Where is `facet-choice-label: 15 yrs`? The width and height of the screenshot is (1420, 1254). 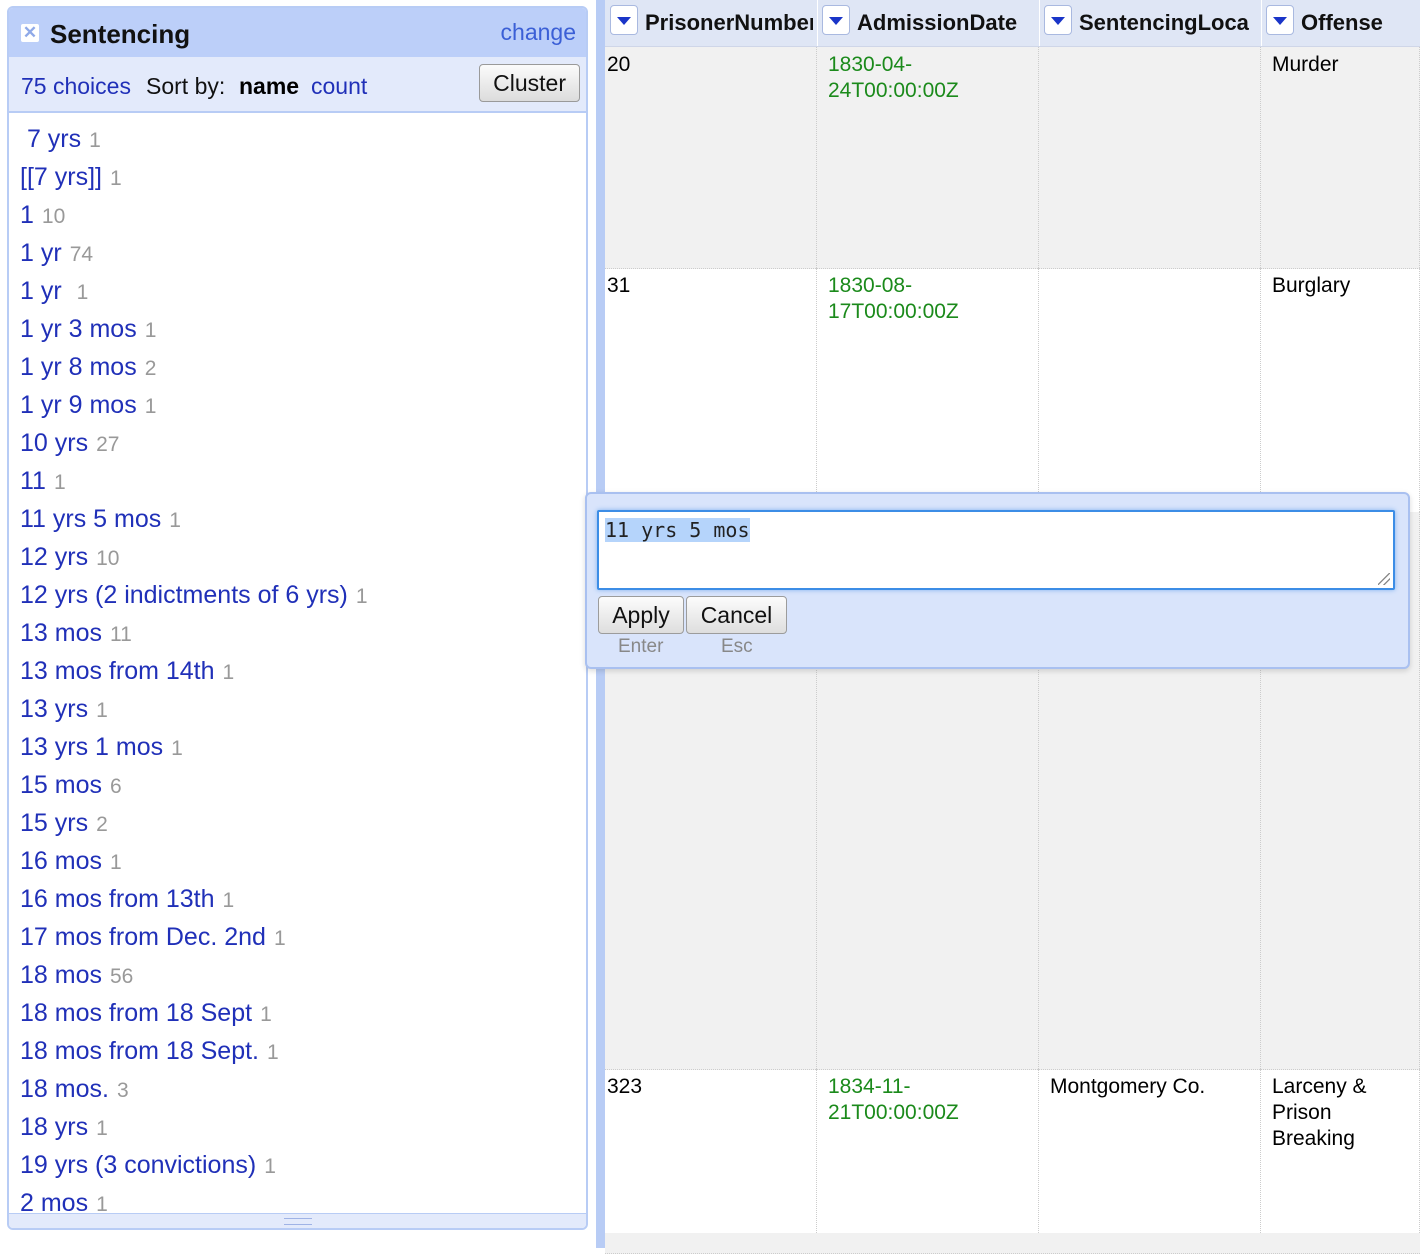
facet-choice-label: 15 yrs is located at coordinates (54, 823).